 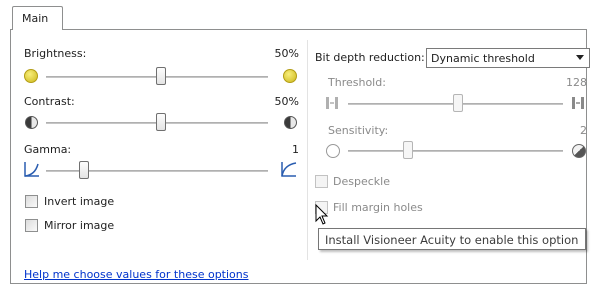 What do you see at coordinates (579, 151) in the screenshot?
I see `sensitivity-high-icon` at bounding box center [579, 151].